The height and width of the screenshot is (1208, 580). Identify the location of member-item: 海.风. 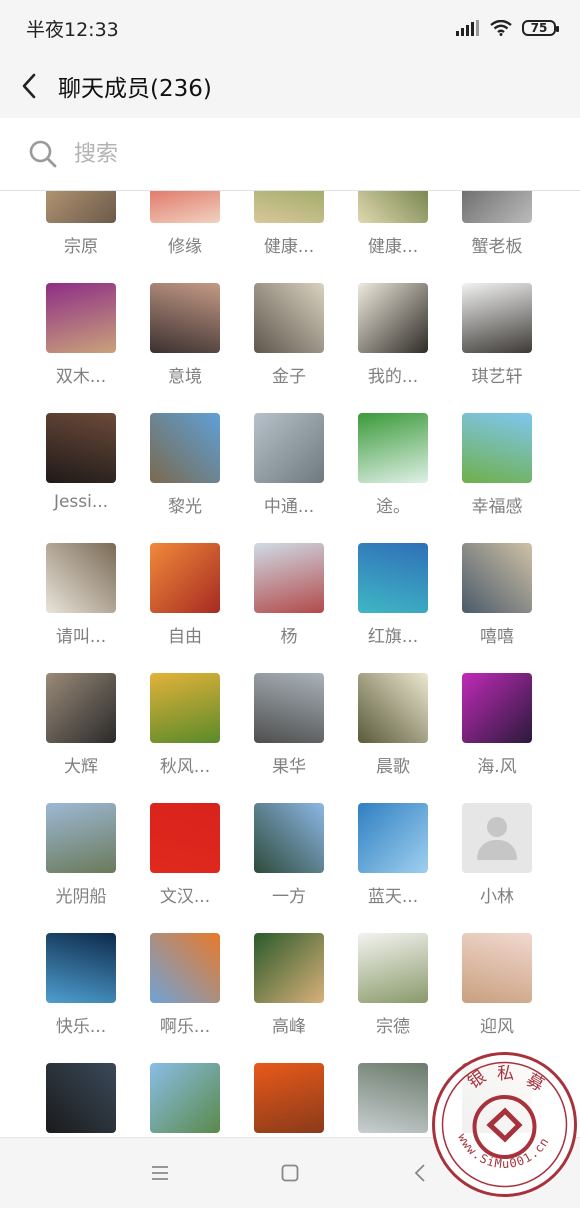
(497, 719).